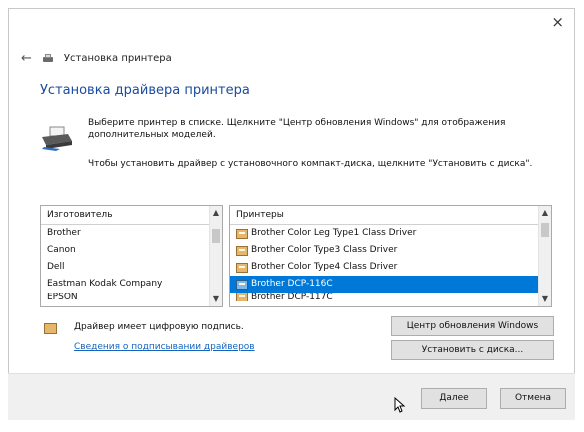  I want to click on title-bar: ← Установка принтера, so click(96, 58).